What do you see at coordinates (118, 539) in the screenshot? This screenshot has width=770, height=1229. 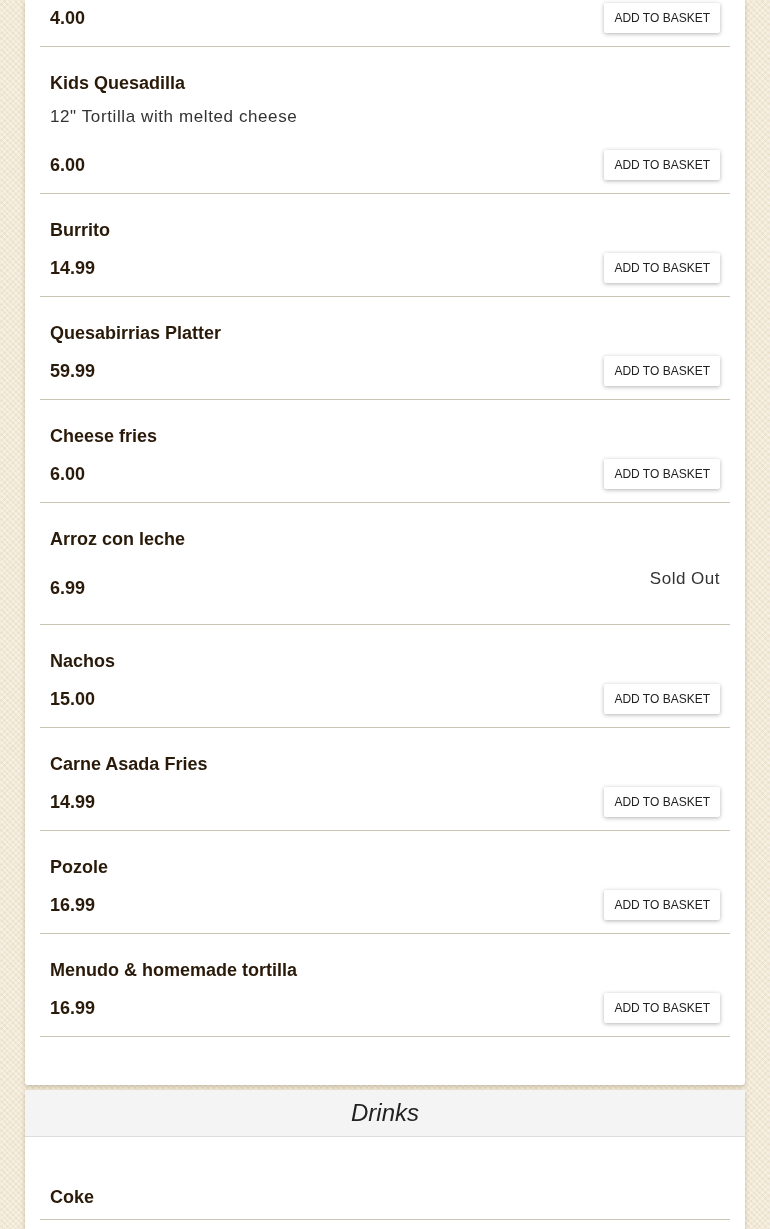 I see `item-name: Arroz con leche` at bounding box center [118, 539].